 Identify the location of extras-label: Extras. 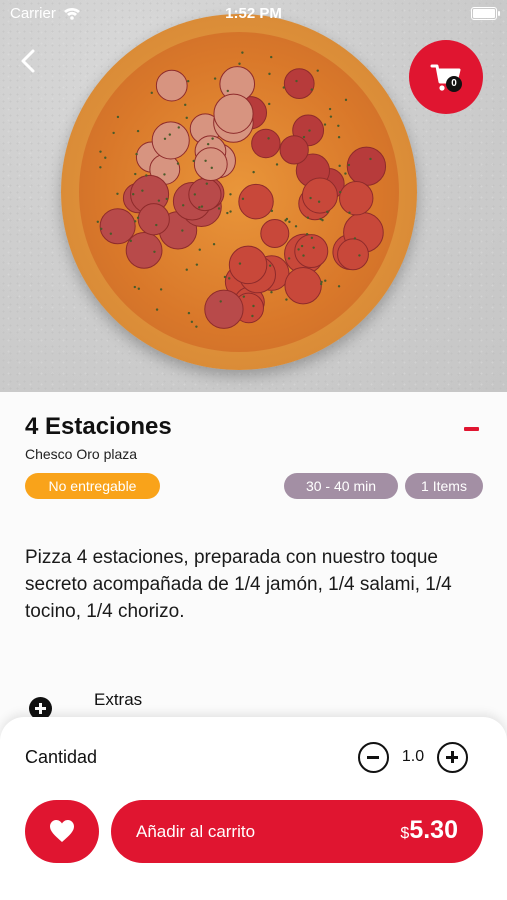
(118, 700).